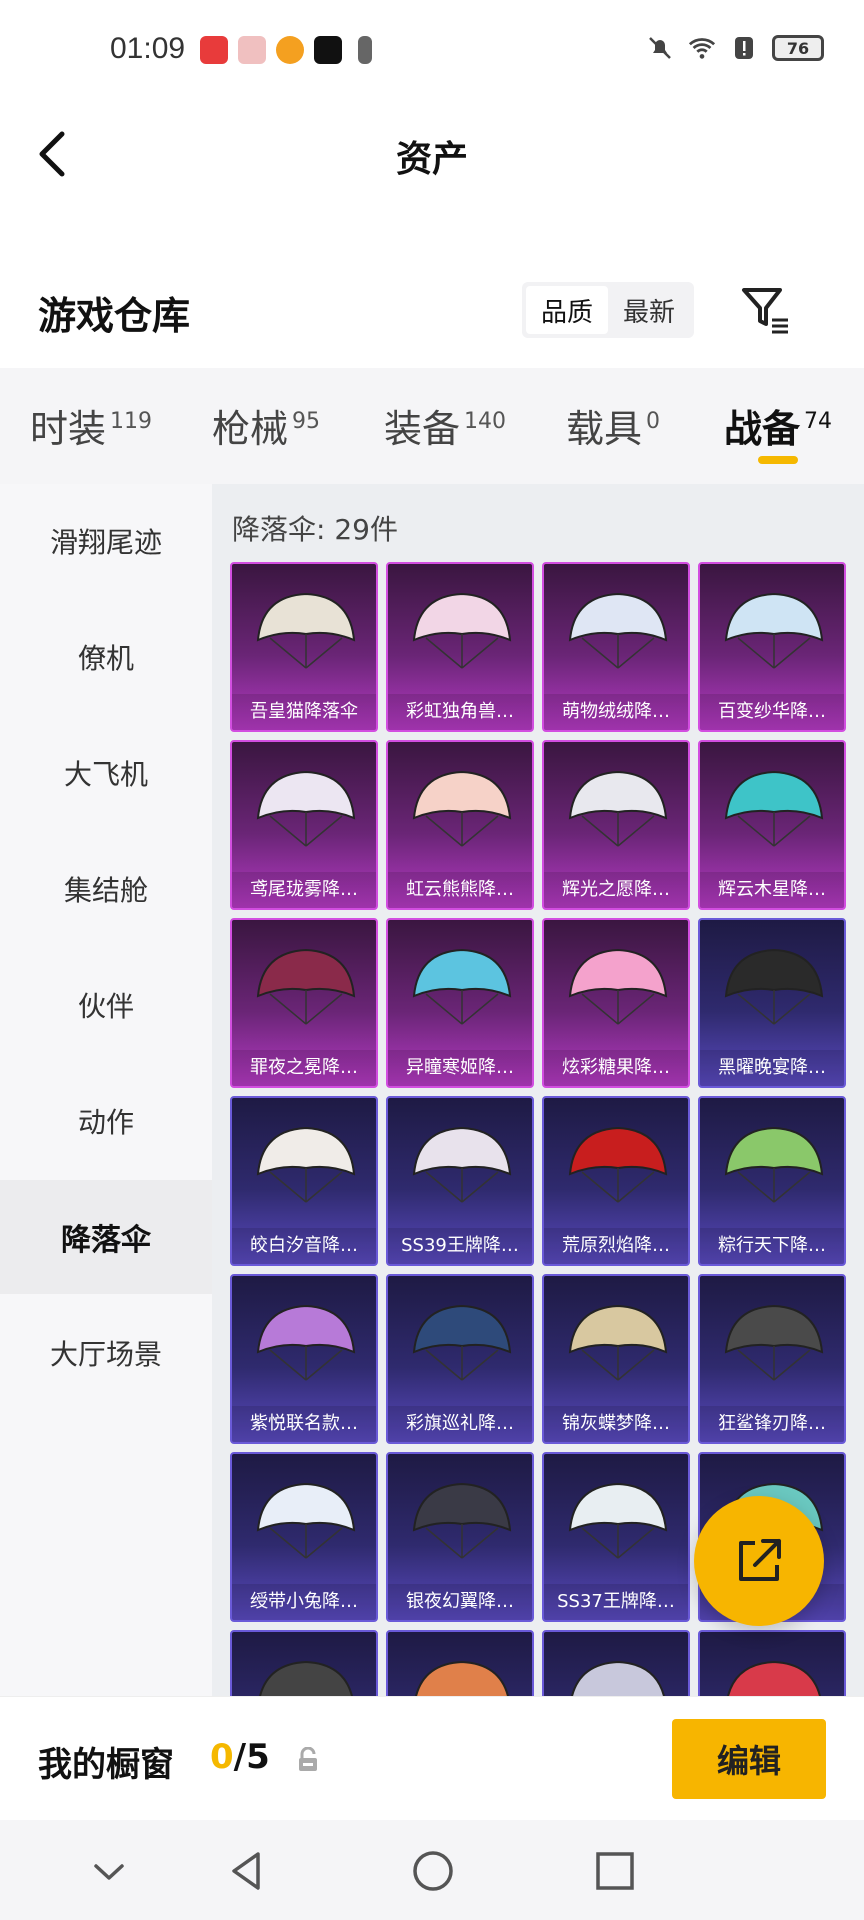 The image size is (864, 1920). Describe the element at coordinates (485, 422) in the screenshot. I see `tab-count: 140` at that location.